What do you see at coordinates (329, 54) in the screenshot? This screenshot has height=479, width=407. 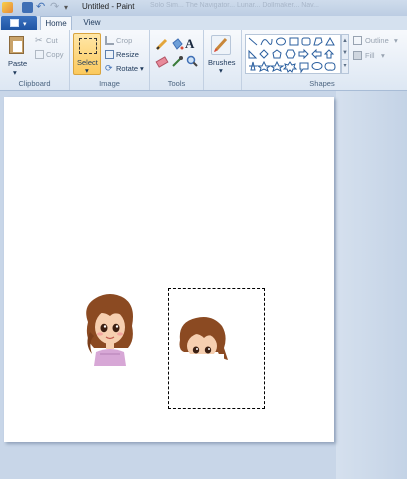 I see `up-arrow-shape-icon` at bounding box center [329, 54].